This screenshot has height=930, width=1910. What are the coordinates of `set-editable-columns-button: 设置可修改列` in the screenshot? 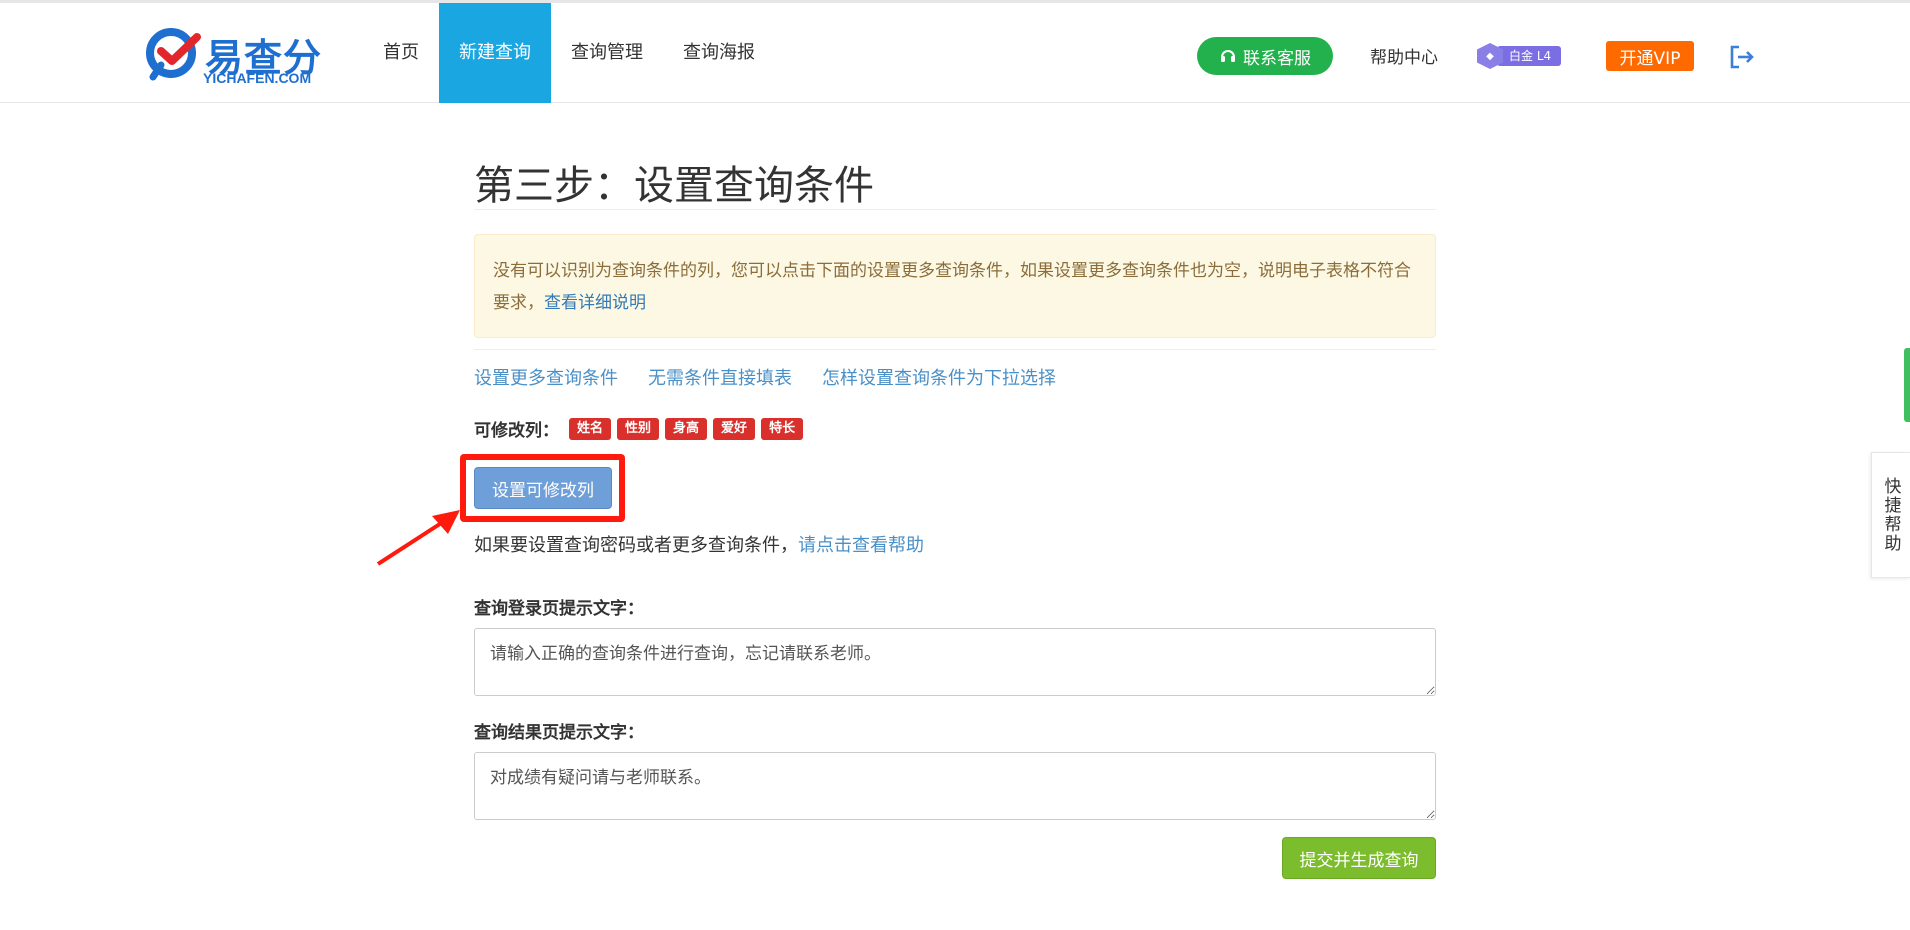 It's located at (543, 488).